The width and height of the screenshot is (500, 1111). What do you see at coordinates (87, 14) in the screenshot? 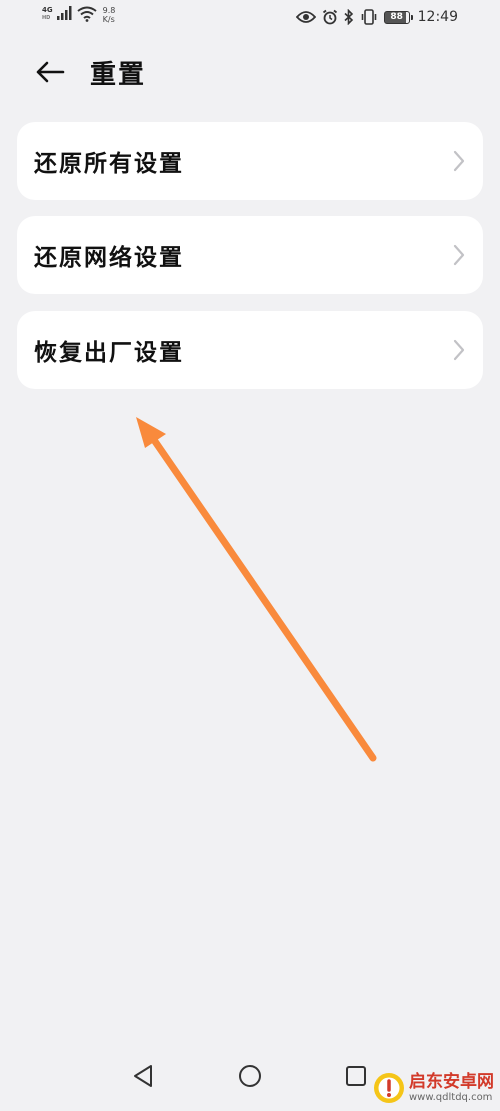
I see `wifi-icon` at bounding box center [87, 14].